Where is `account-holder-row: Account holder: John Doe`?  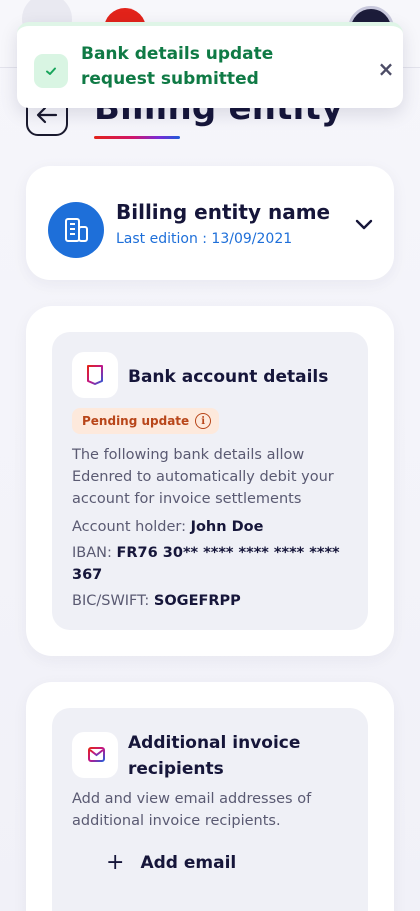 account-holder-row: Account holder: John Doe is located at coordinates (214, 527).